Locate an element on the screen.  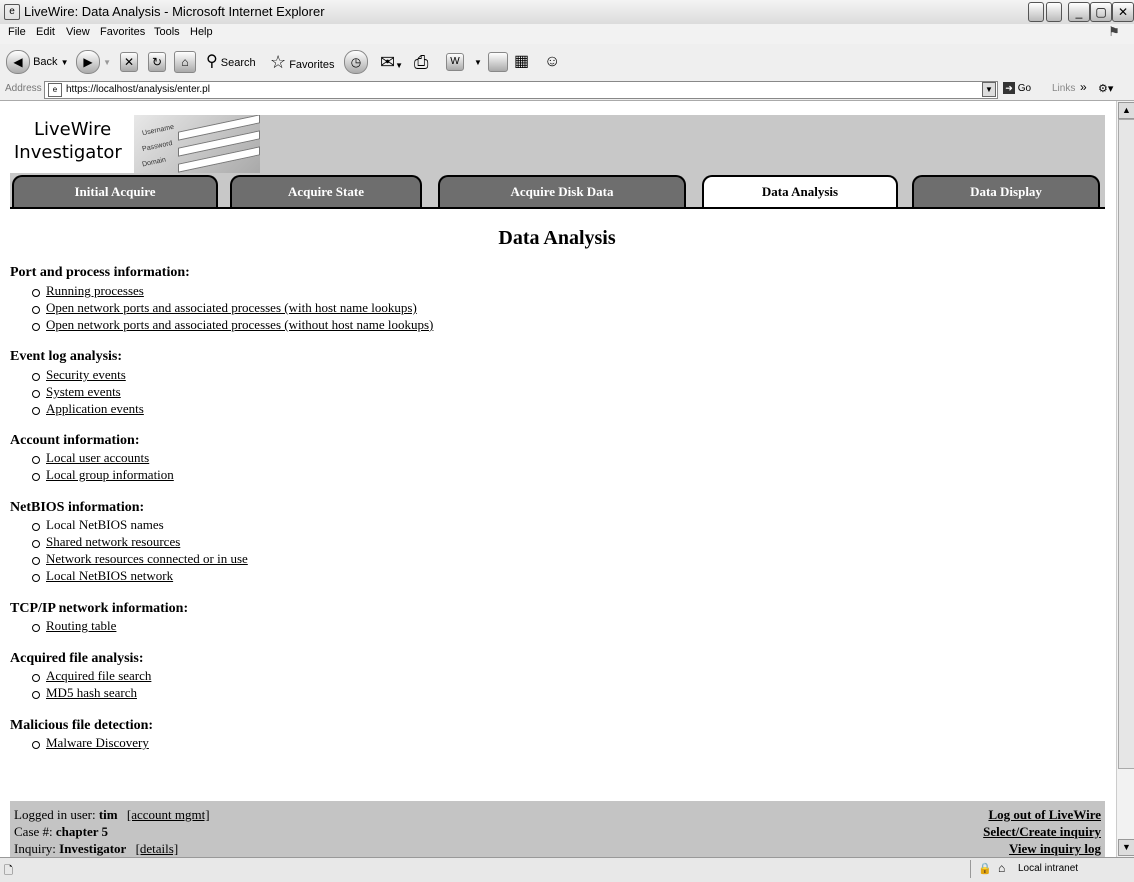
back-button: ◀ Back ▼ is located at coordinates (37, 62).